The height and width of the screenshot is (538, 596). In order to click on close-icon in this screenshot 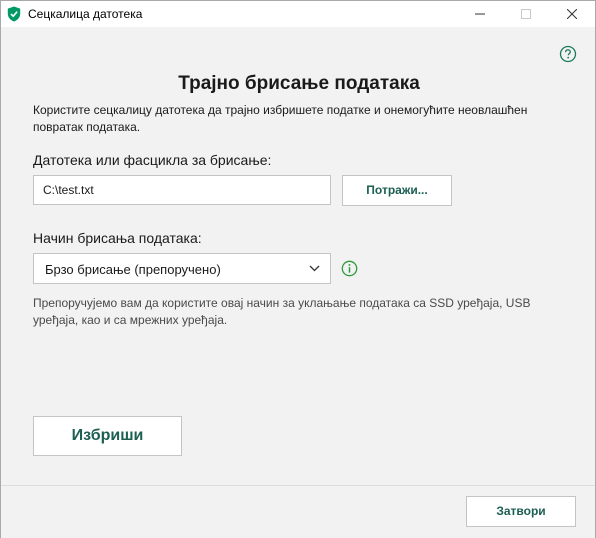, I will do `click(572, 14)`.